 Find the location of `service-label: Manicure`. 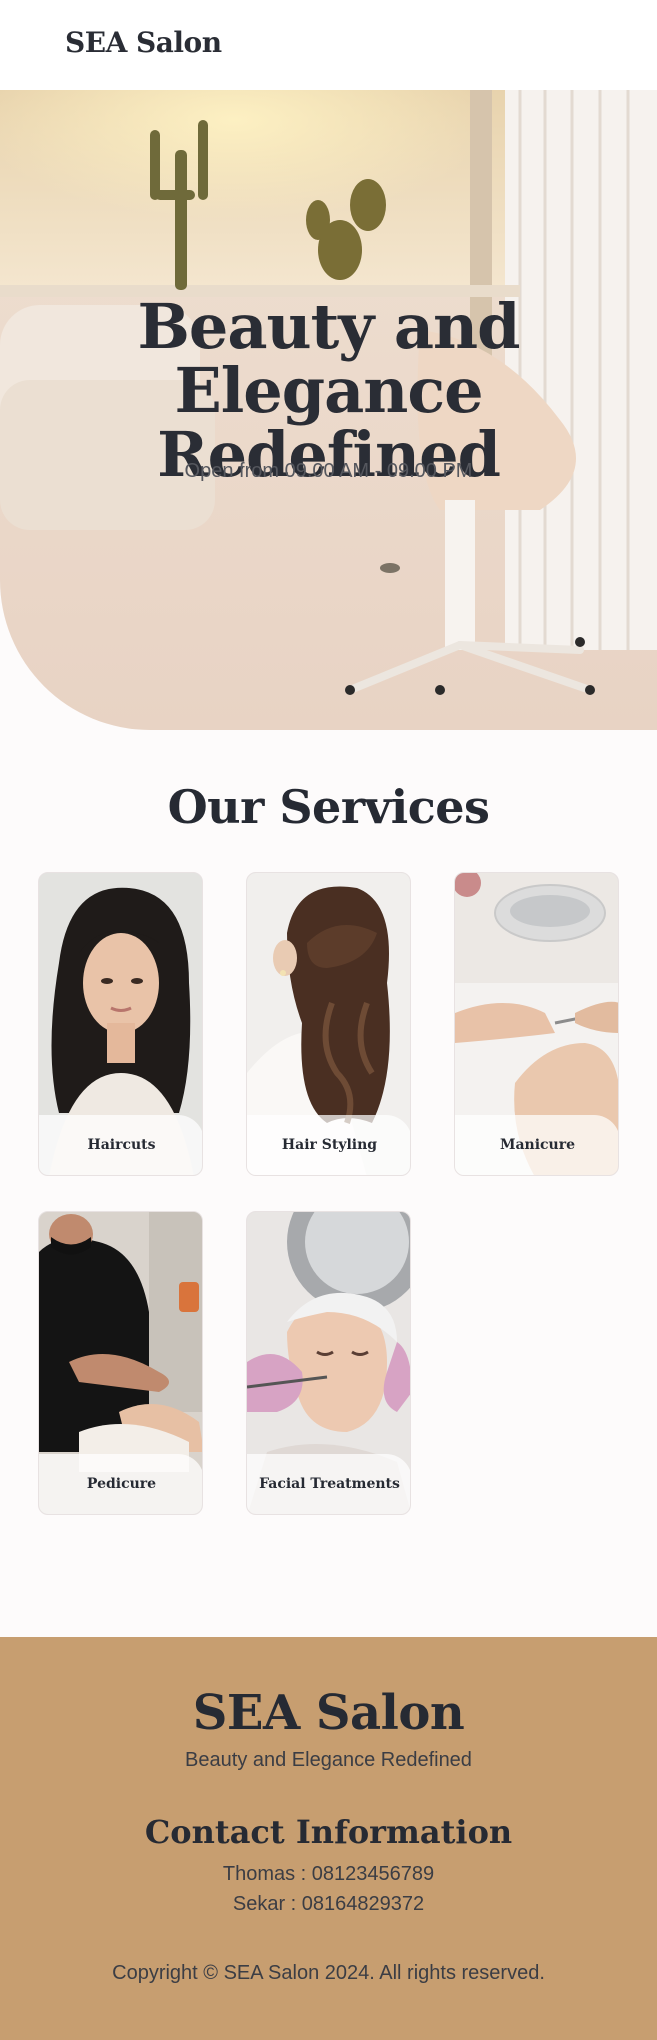

service-label: Manicure is located at coordinates (536, 1145).